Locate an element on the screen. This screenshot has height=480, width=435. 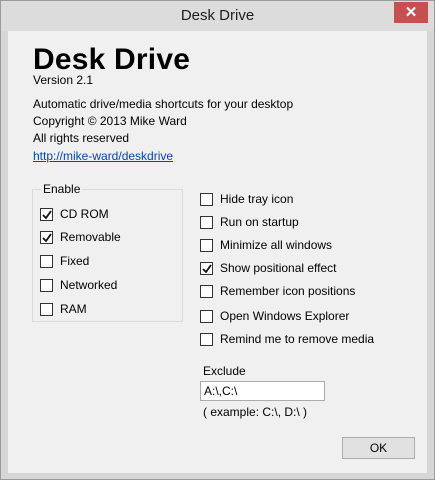
checkbox-fixed: Fixed is located at coordinates (64, 261).